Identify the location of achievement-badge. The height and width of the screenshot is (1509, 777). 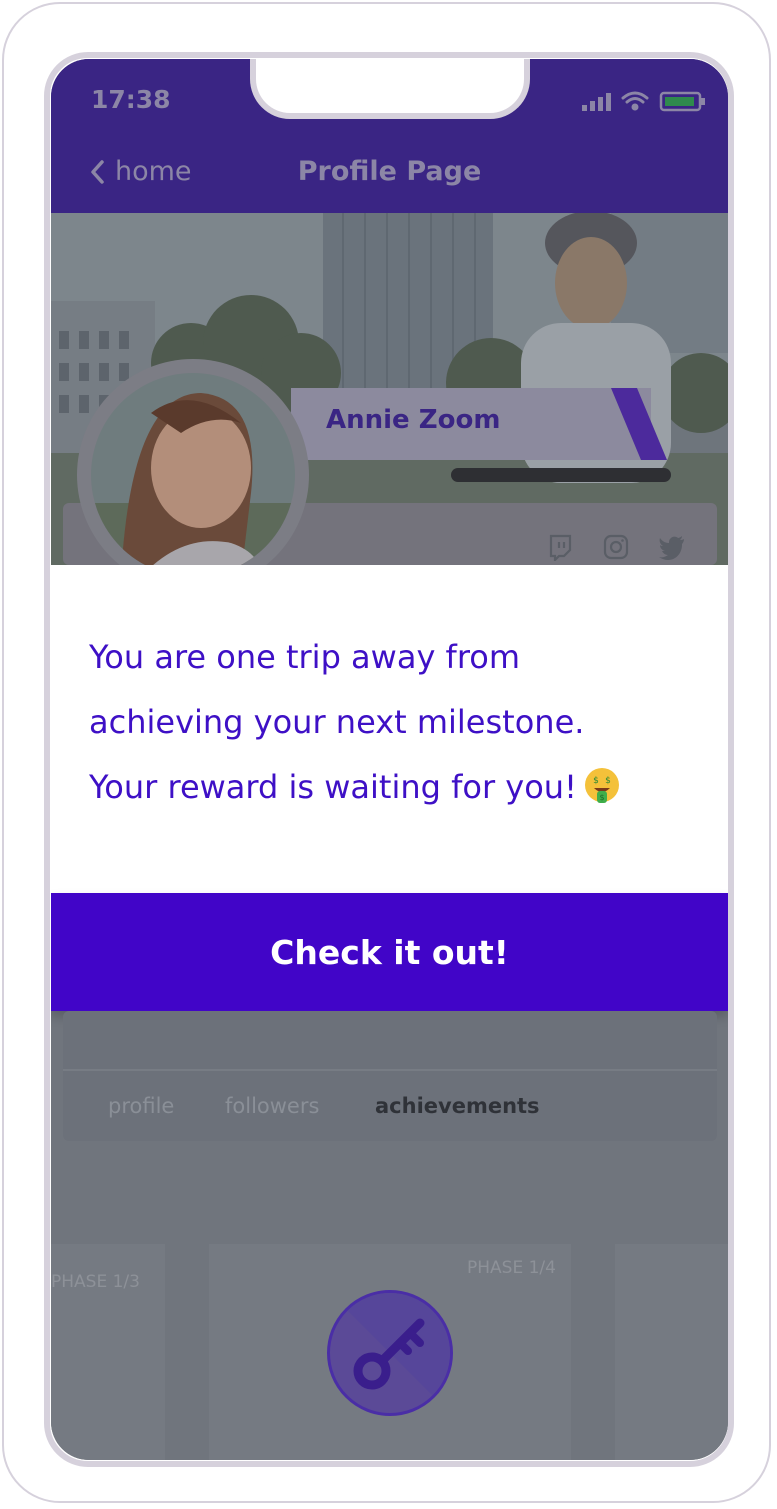
(390, 1353).